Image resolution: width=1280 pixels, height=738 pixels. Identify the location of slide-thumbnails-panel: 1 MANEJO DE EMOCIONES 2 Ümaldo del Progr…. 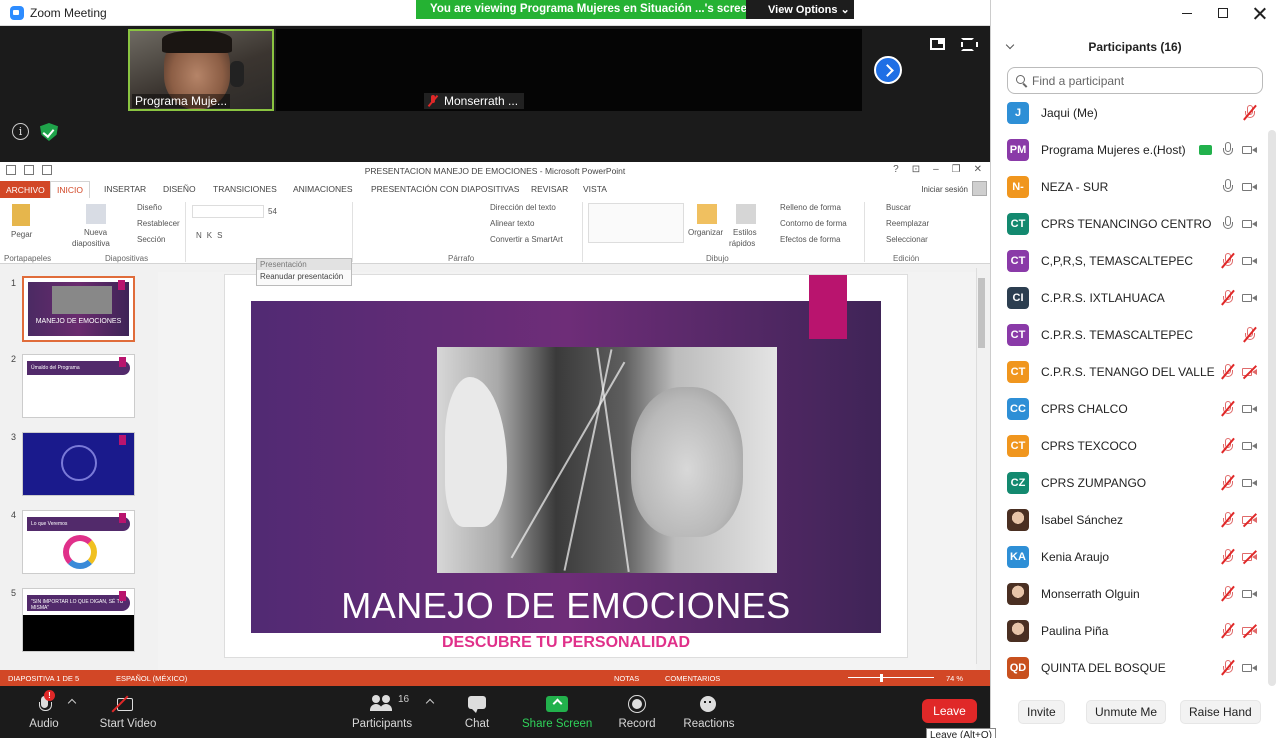
(75, 471).